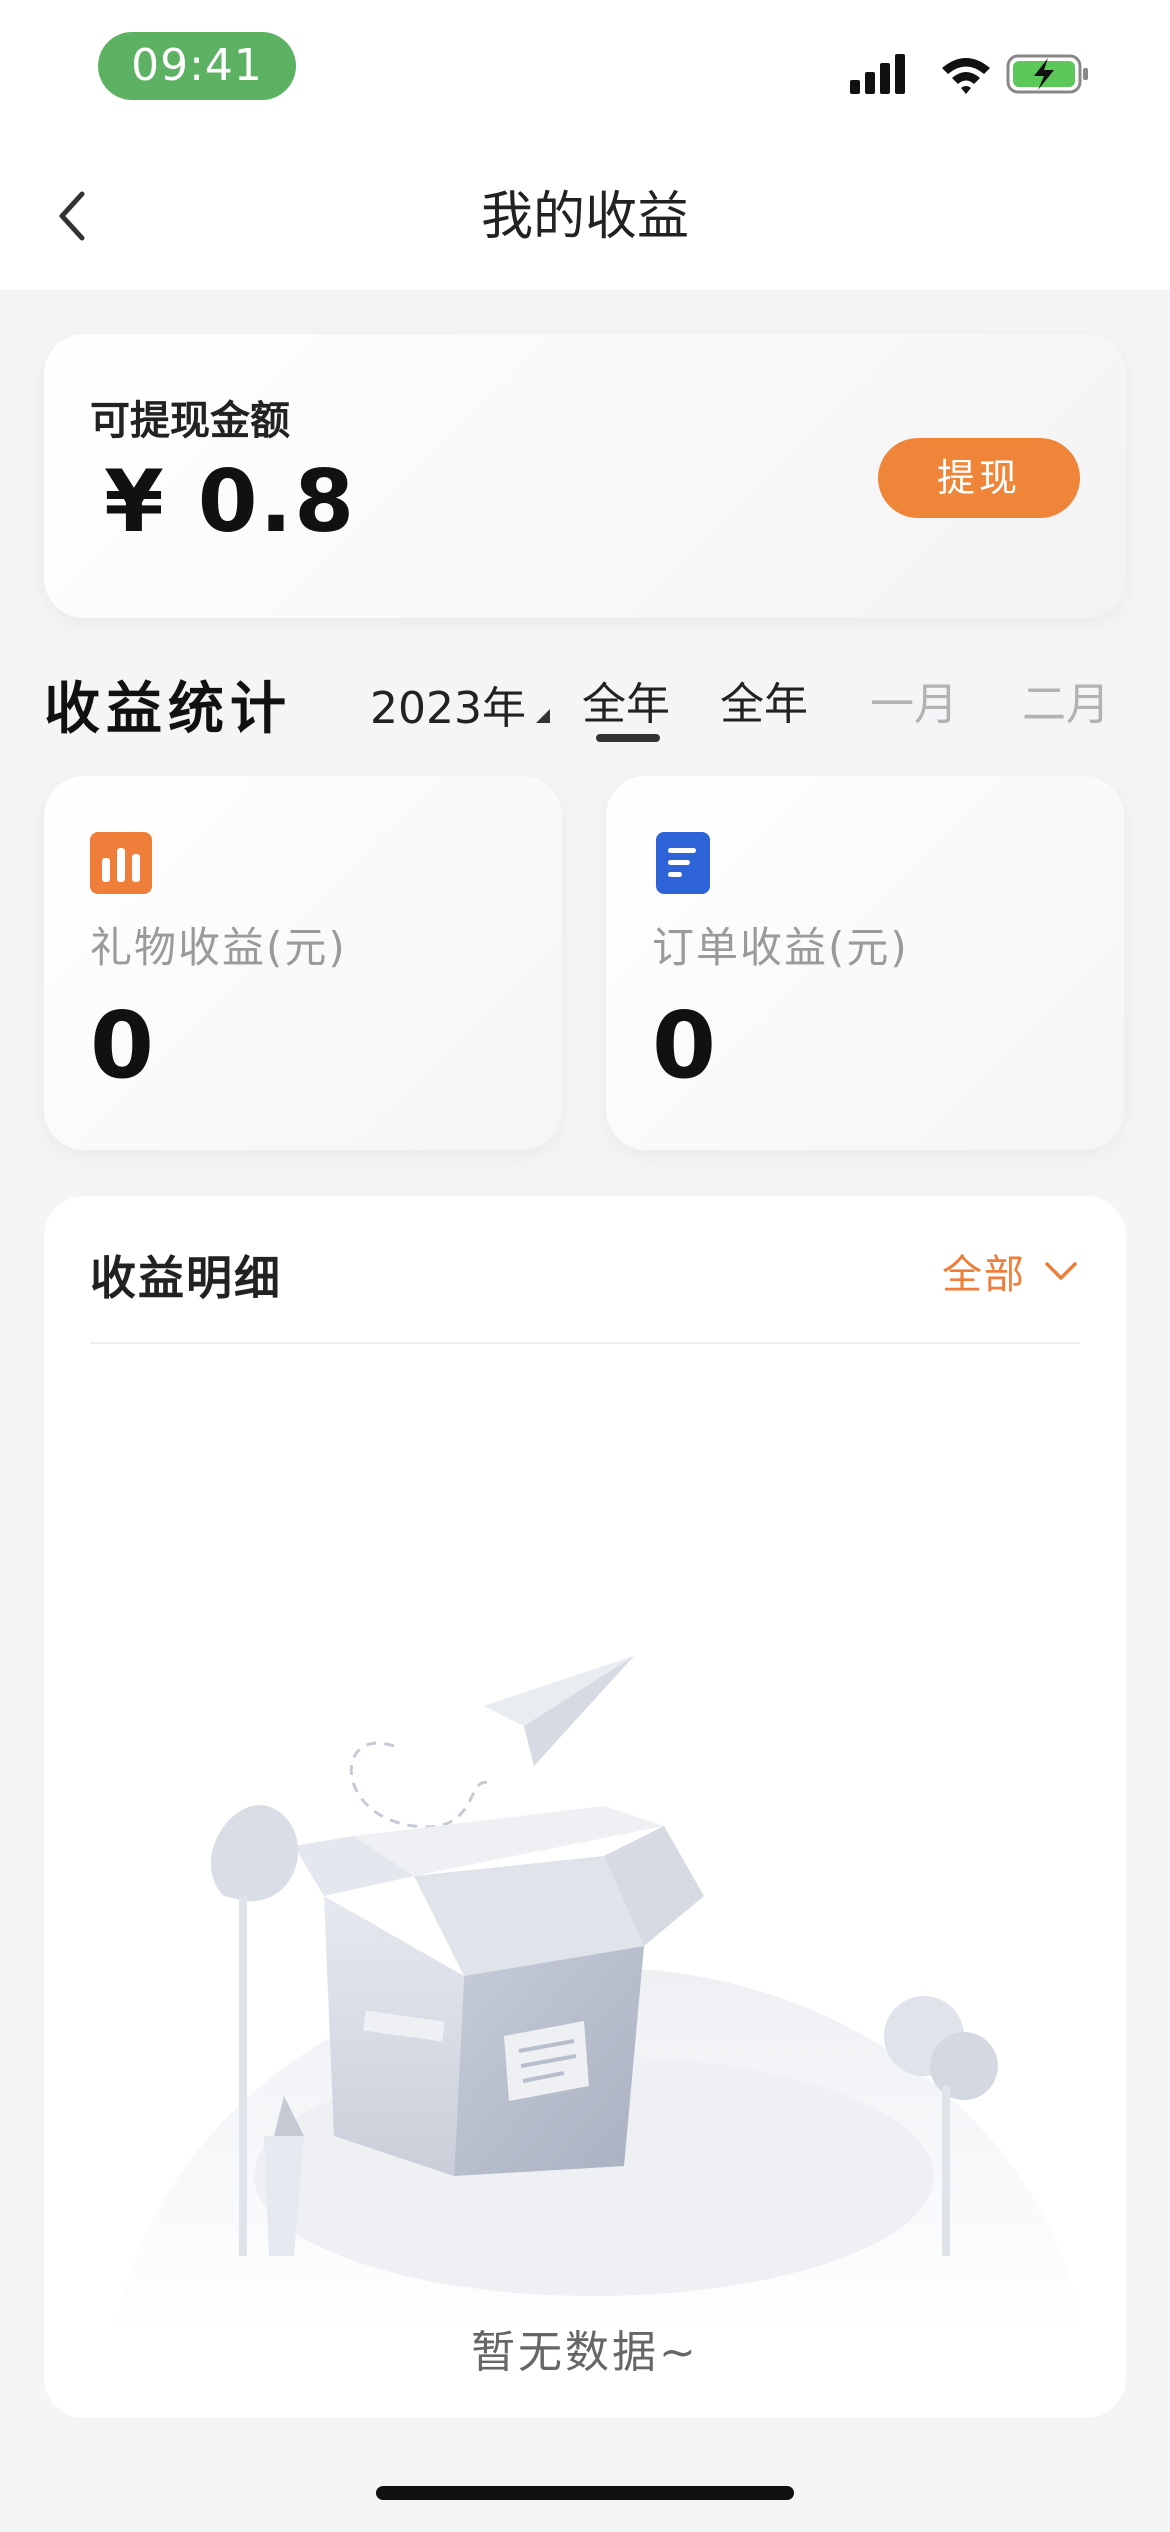 This screenshot has height=2532, width=1170. I want to click on year-selector: 2023年, so click(461, 704).